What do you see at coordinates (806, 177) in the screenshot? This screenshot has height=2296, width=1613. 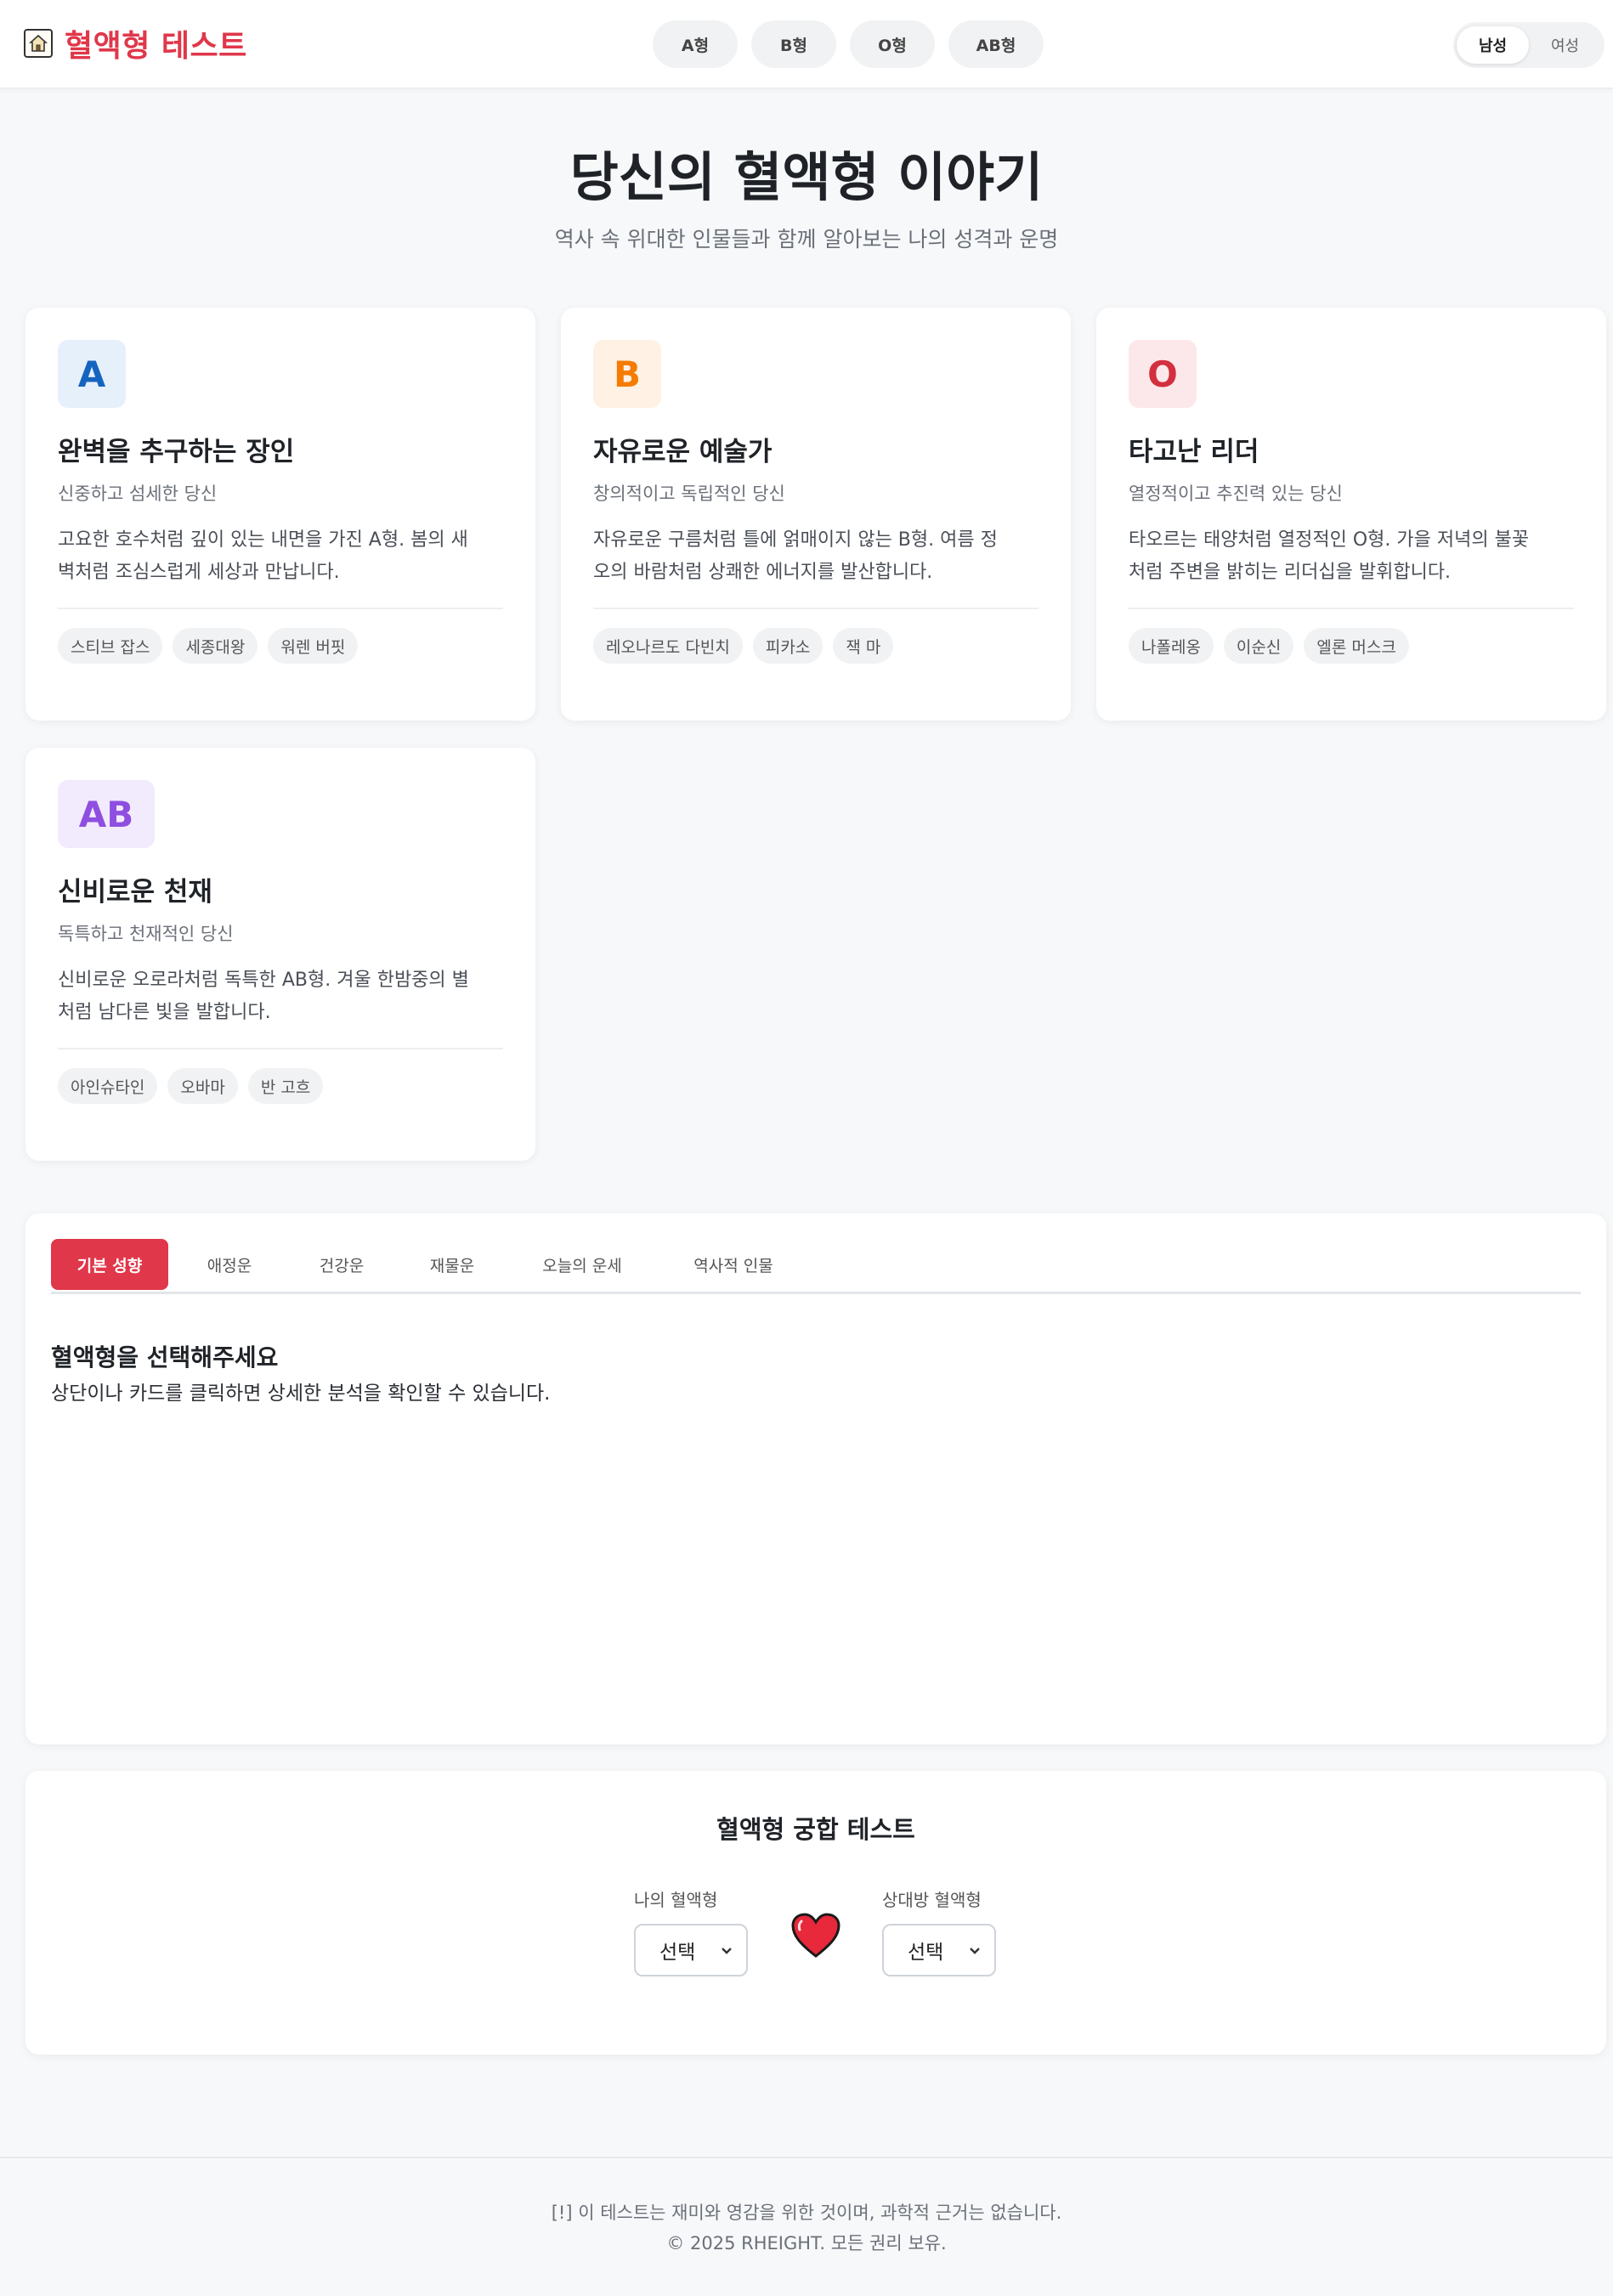 I see `page-title: 당신의 혈액형 이야기` at bounding box center [806, 177].